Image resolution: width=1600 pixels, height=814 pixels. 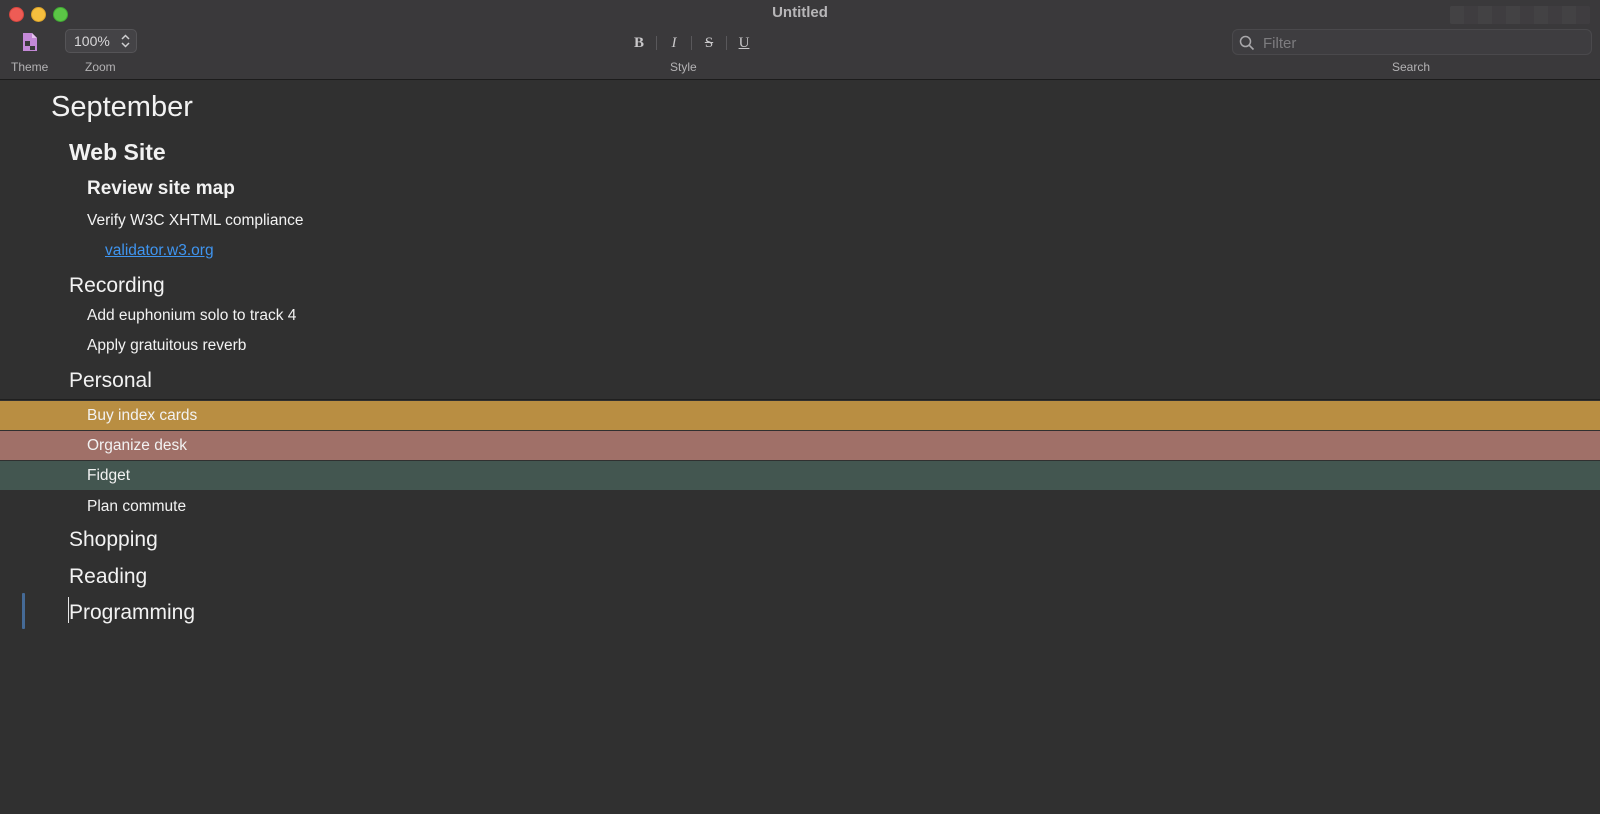 What do you see at coordinates (1411, 67) in the screenshot?
I see `search-label: Search` at bounding box center [1411, 67].